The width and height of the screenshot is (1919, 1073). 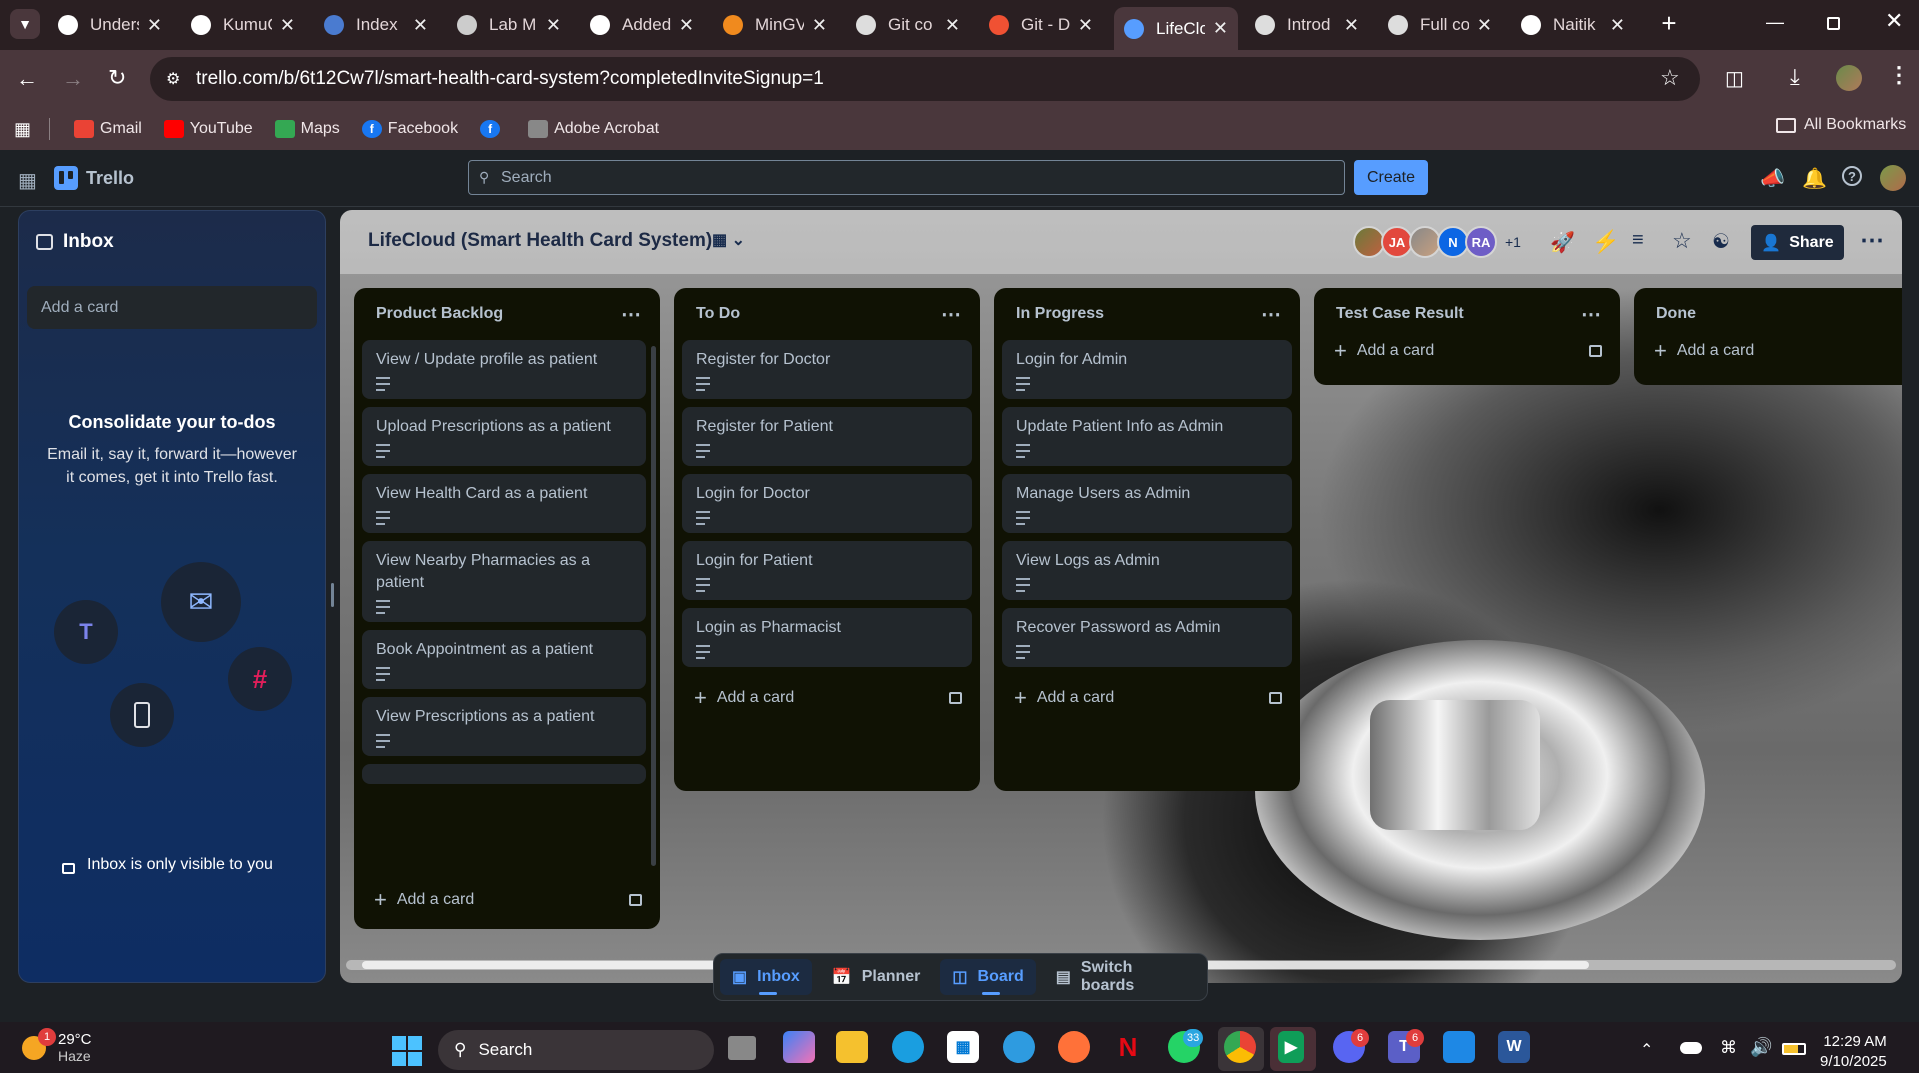 I want to click on restore-button, so click(x=1833, y=23).